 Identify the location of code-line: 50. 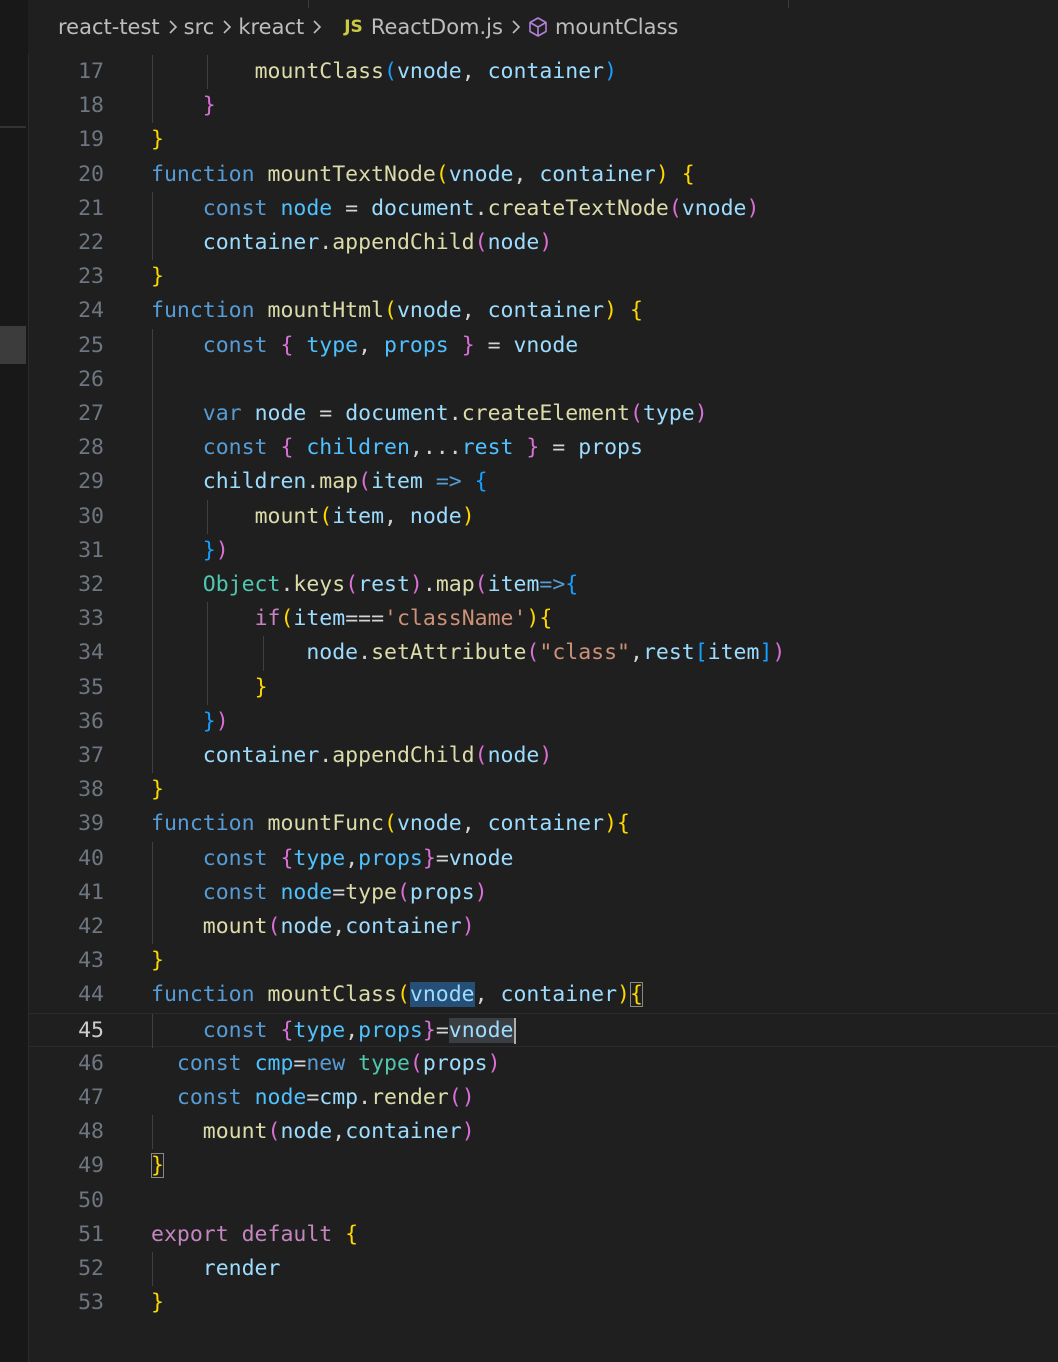
(543, 1201).